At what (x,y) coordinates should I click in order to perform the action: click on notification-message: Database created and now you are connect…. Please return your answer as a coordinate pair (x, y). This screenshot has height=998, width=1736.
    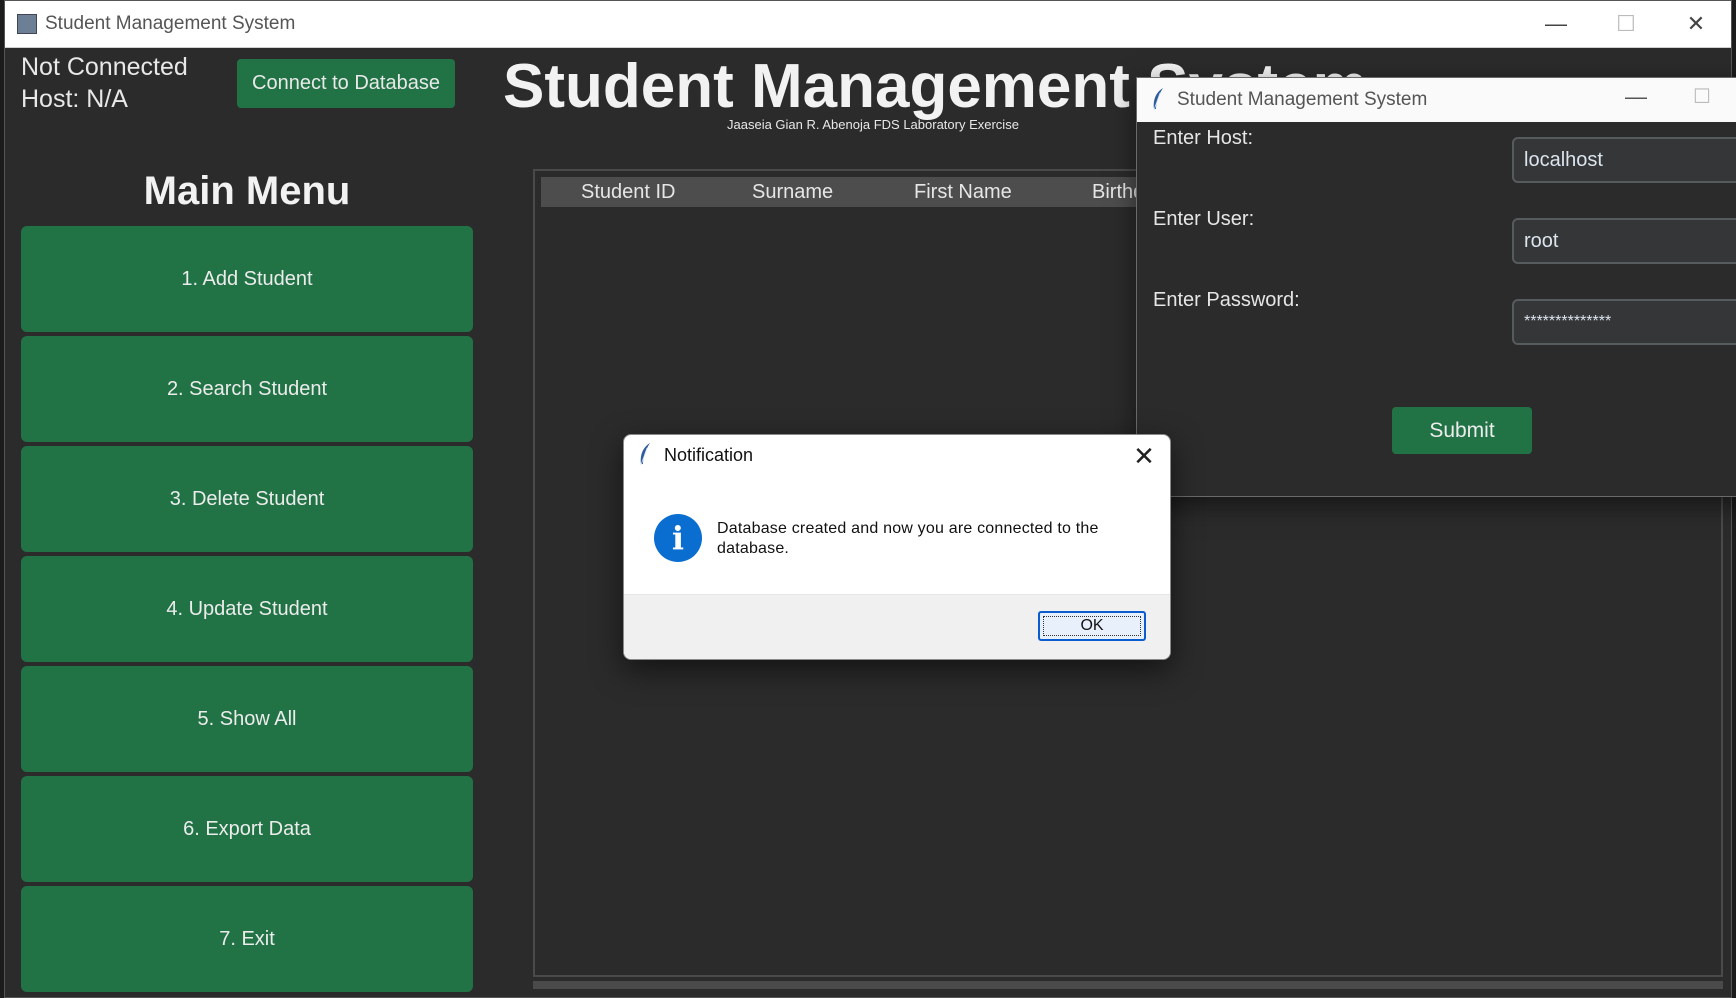
    Looking at the image, I should click on (908, 538).